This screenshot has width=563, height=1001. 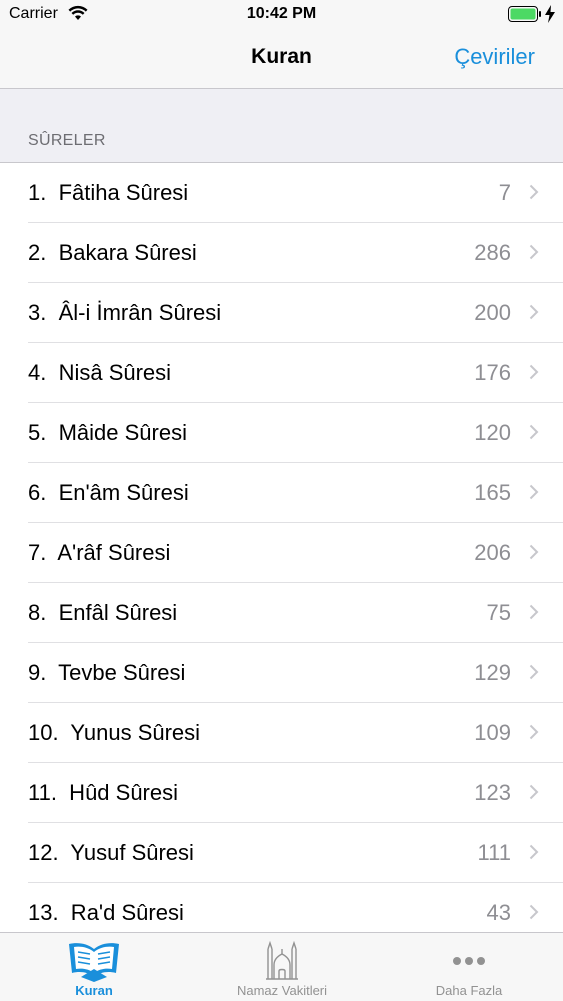 I want to click on surah-name: 8. Enfâl Sûresi, so click(x=103, y=612).